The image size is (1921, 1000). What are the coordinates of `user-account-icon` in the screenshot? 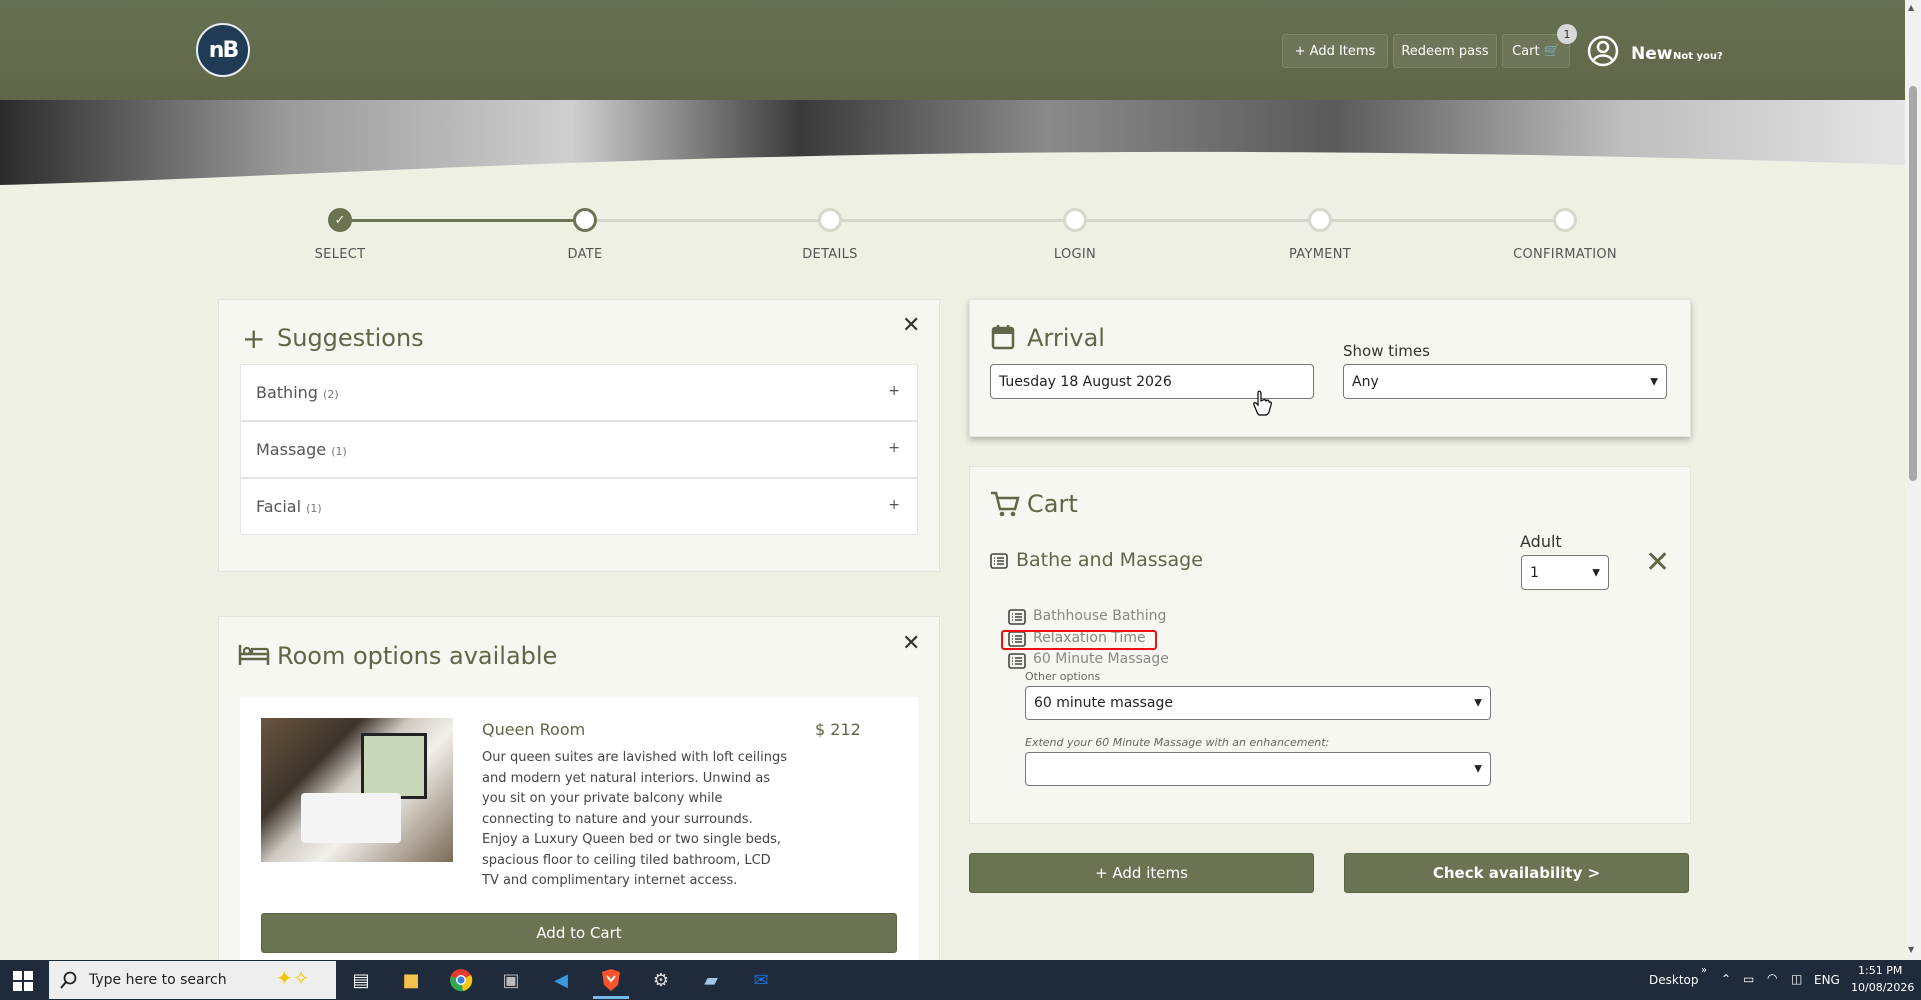 It's located at (1603, 51).